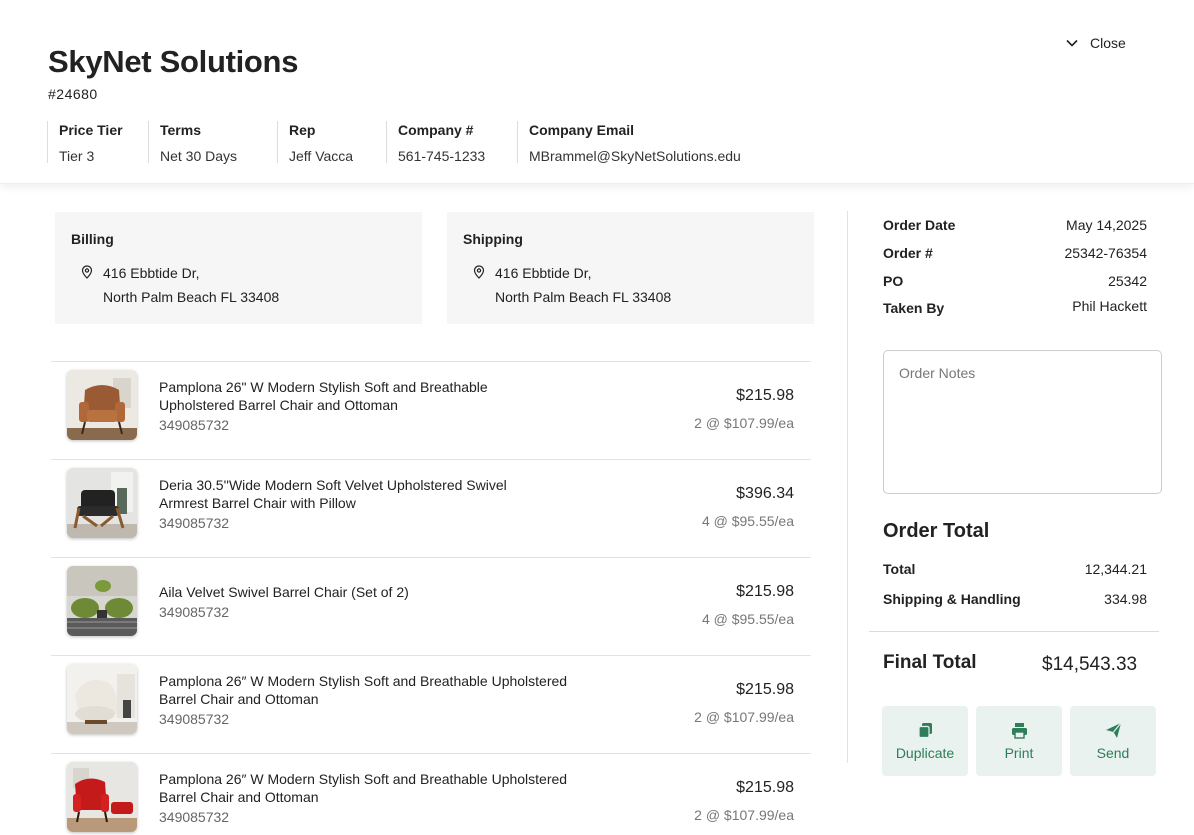 This screenshot has height=835, width=1194. Describe the element at coordinates (1105, 253) in the screenshot. I see `order-number-value: 25342-76354` at that location.